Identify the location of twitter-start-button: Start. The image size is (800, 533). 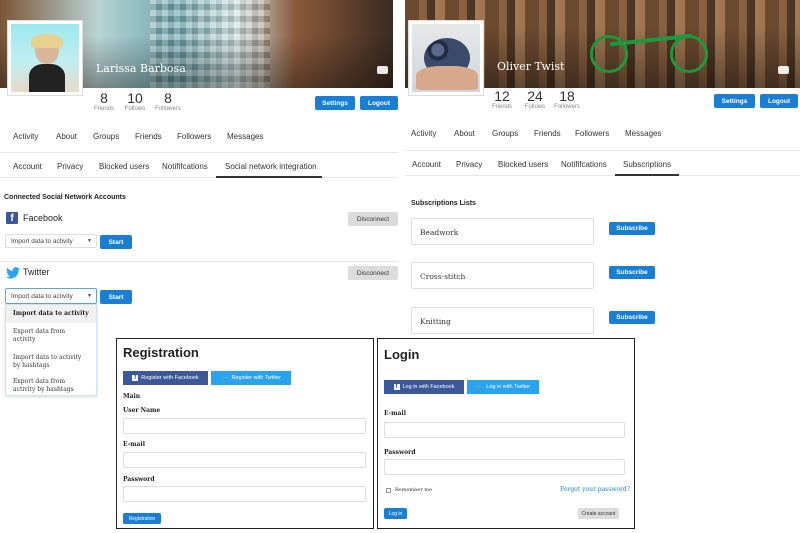
(116, 297).